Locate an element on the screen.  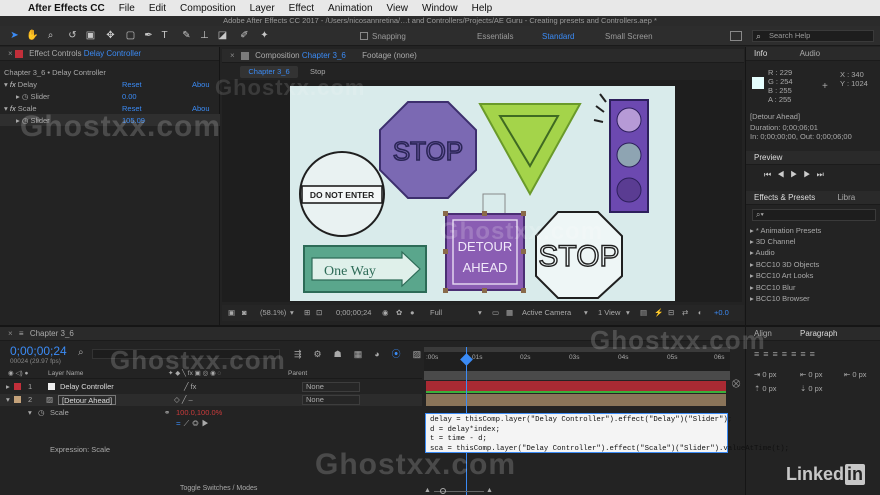
justify-last-right-icon: ≡ is located at coordinates (804, 354).